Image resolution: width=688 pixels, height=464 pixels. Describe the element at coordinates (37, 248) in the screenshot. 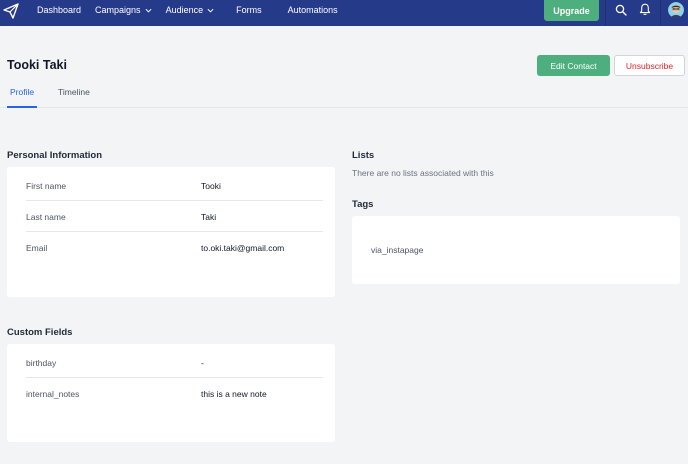

I see `field-label: Email` at that location.